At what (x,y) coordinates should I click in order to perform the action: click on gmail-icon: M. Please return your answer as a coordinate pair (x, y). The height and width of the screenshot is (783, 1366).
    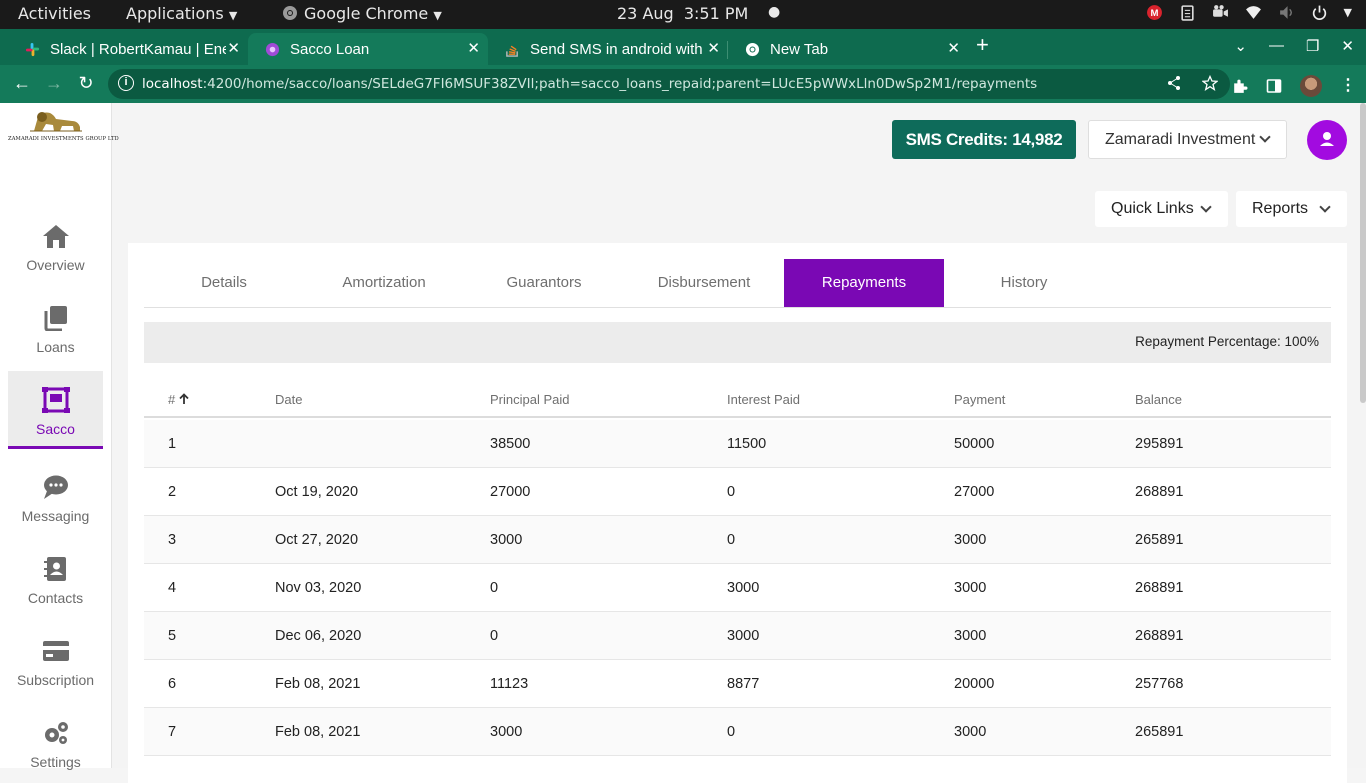
    Looking at the image, I should click on (1154, 12).